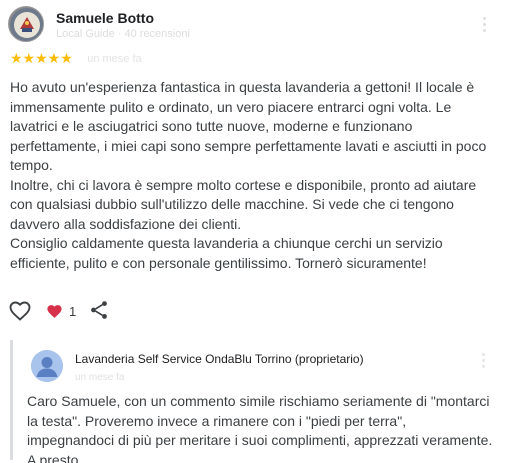 The height and width of the screenshot is (463, 506). What do you see at coordinates (123, 34) in the screenshot?
I see `author-meta: Local Guide · 40 recensioni` at bounding box center [123, 34].